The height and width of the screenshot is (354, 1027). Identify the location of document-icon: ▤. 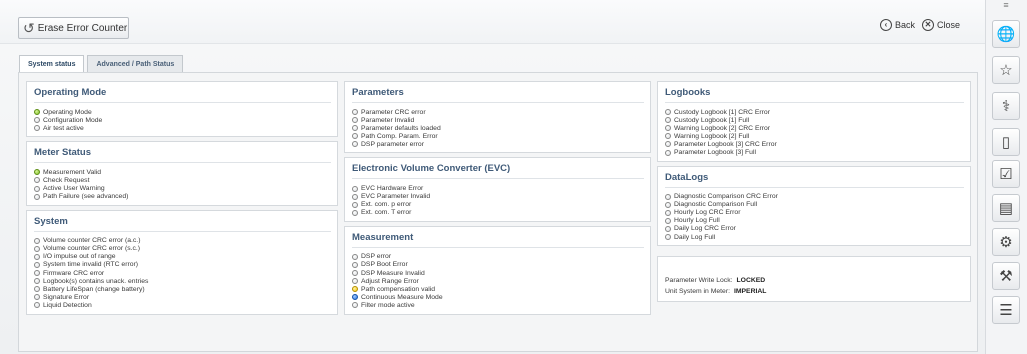
(1006, 208).